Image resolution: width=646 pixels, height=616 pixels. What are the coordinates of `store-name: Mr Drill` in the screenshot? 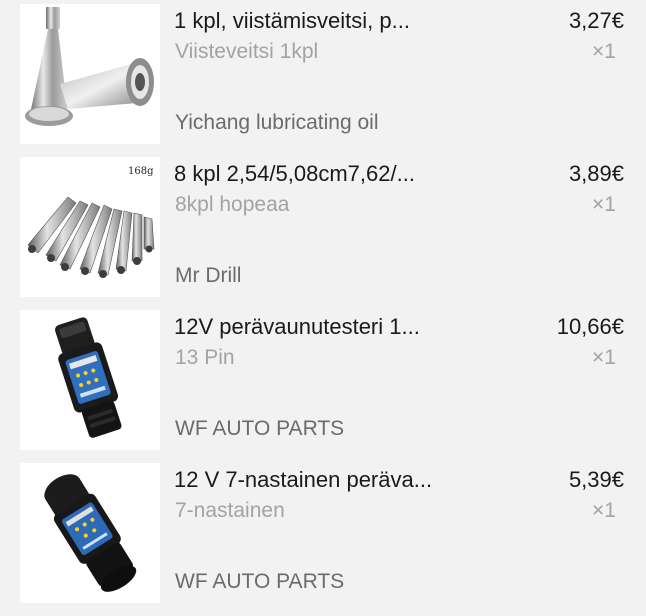 It's located at (208, 276).